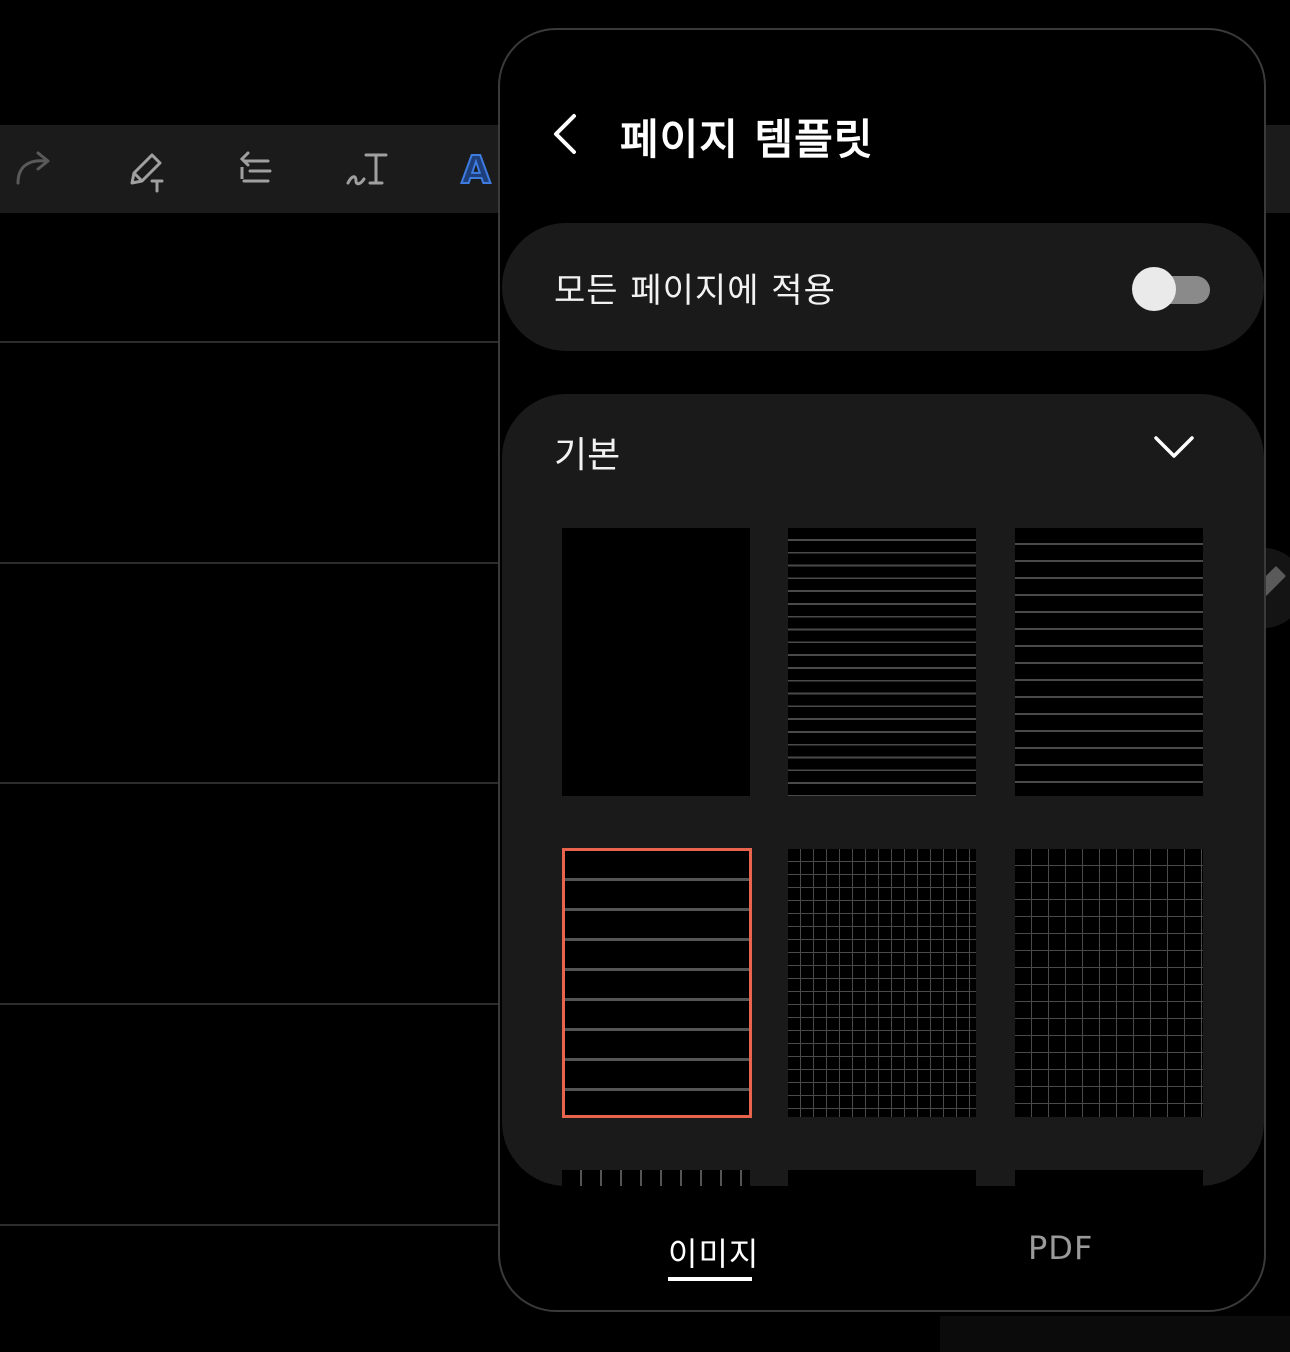 This screenshot has width=1290, height=1352. I want to click on chevron-left-icon, so click(565, 134).